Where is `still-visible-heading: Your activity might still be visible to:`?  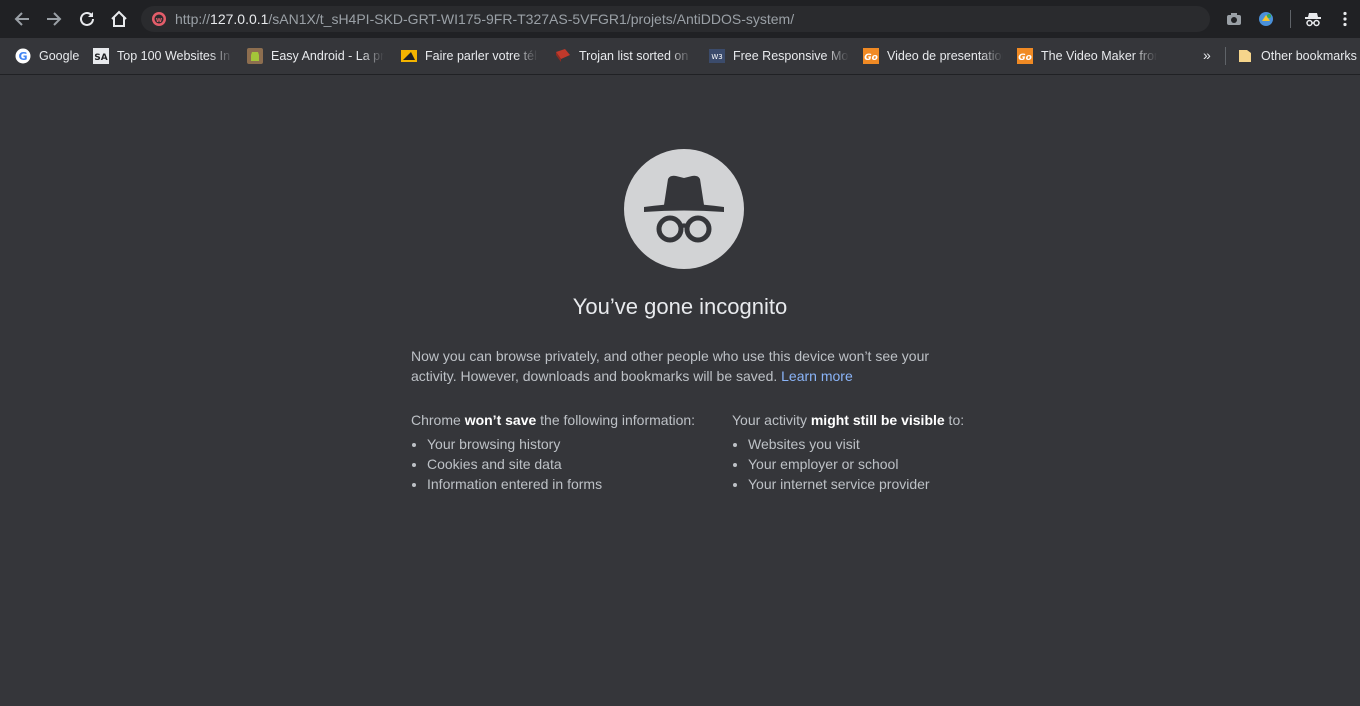
still-visible-heading: Your activity might still be visible to: is located at coordinates (848, 420).